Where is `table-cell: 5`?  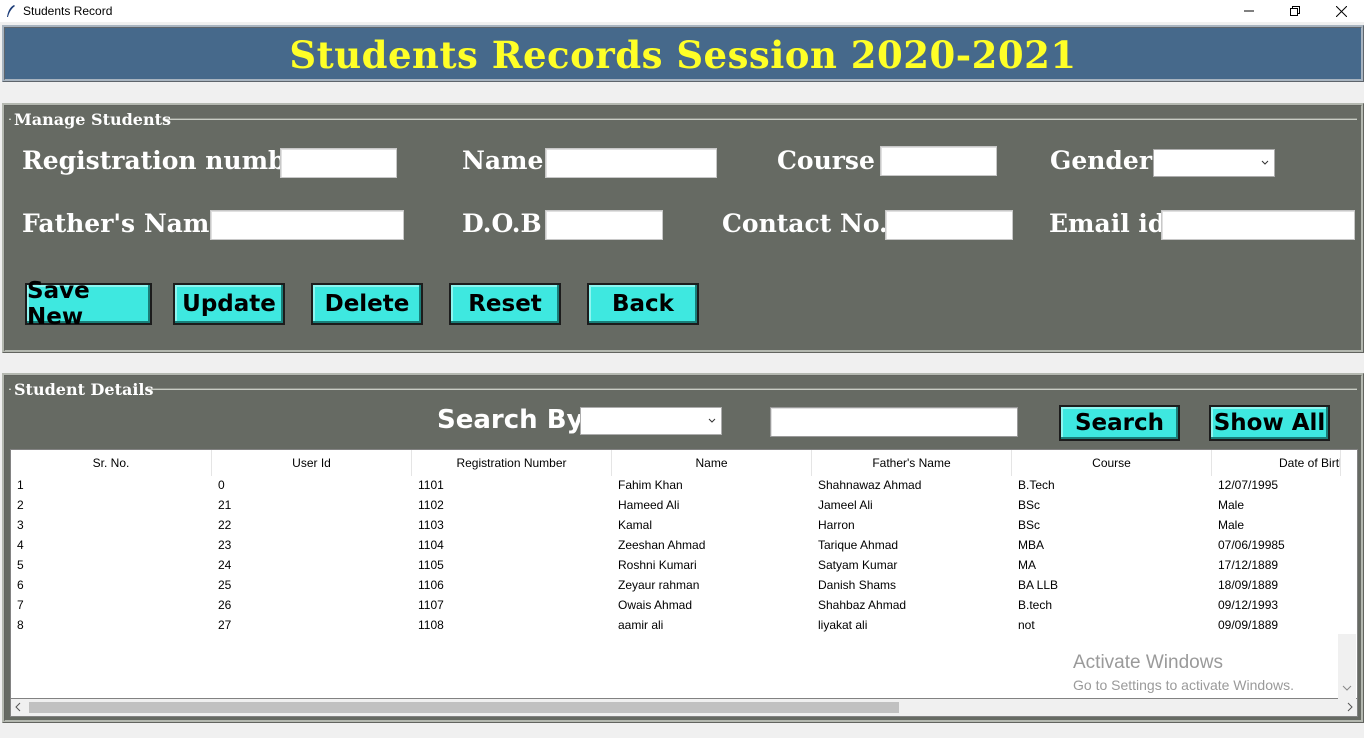
table-cell: 5 is located at coordinates (20, 565).